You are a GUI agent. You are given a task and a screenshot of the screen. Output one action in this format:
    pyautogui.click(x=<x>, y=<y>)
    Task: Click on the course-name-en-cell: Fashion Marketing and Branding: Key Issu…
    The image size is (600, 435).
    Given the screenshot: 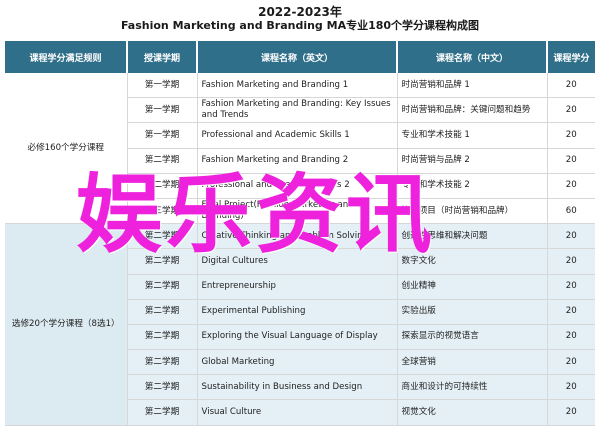 What is the action you would take?
    pyautogui.click(x=296, y=110)
    